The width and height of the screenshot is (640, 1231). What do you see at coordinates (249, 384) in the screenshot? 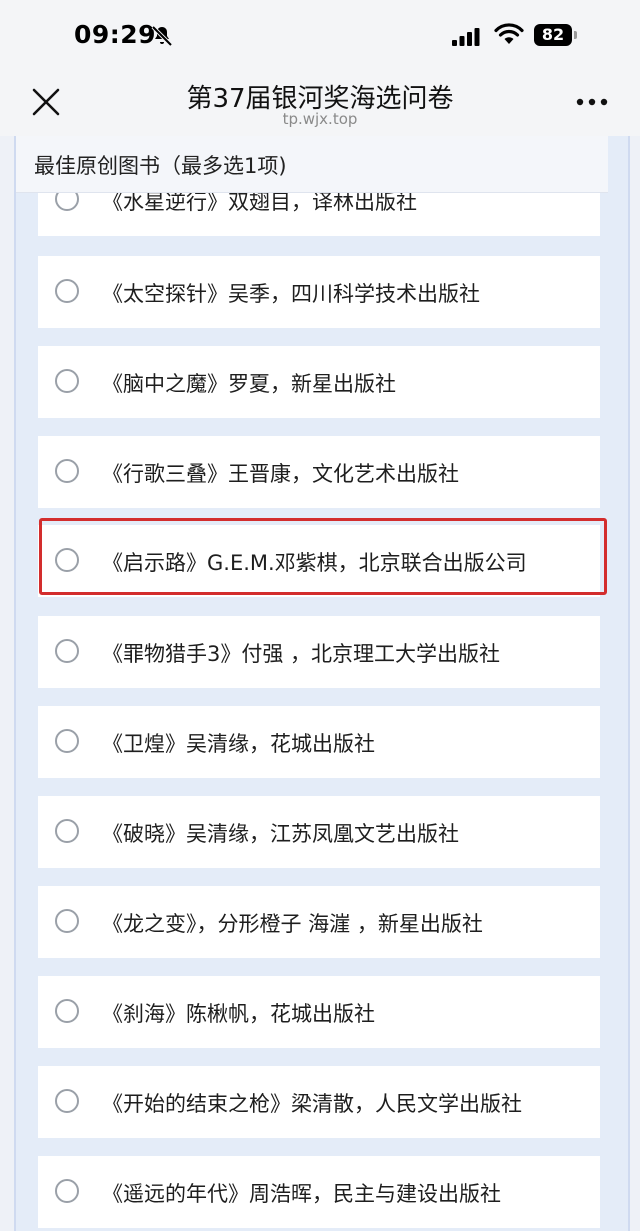
I see `option-label: 《脑中之魔》罗夏，新星出版社` at bounding box center [249, 384].